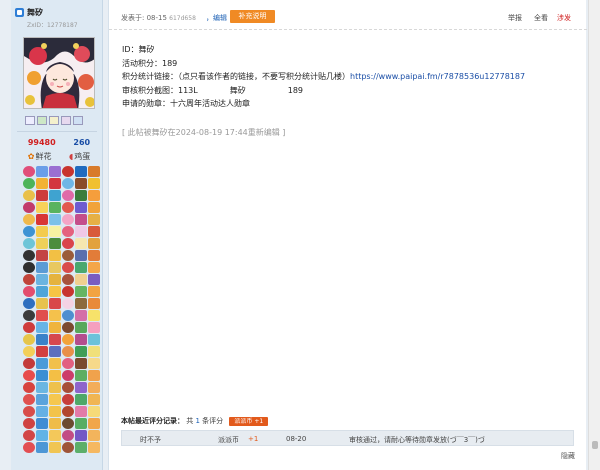  Describe the element at coordinates (515, 18) in the screenshot. I see `report-link: 举报` at that location.